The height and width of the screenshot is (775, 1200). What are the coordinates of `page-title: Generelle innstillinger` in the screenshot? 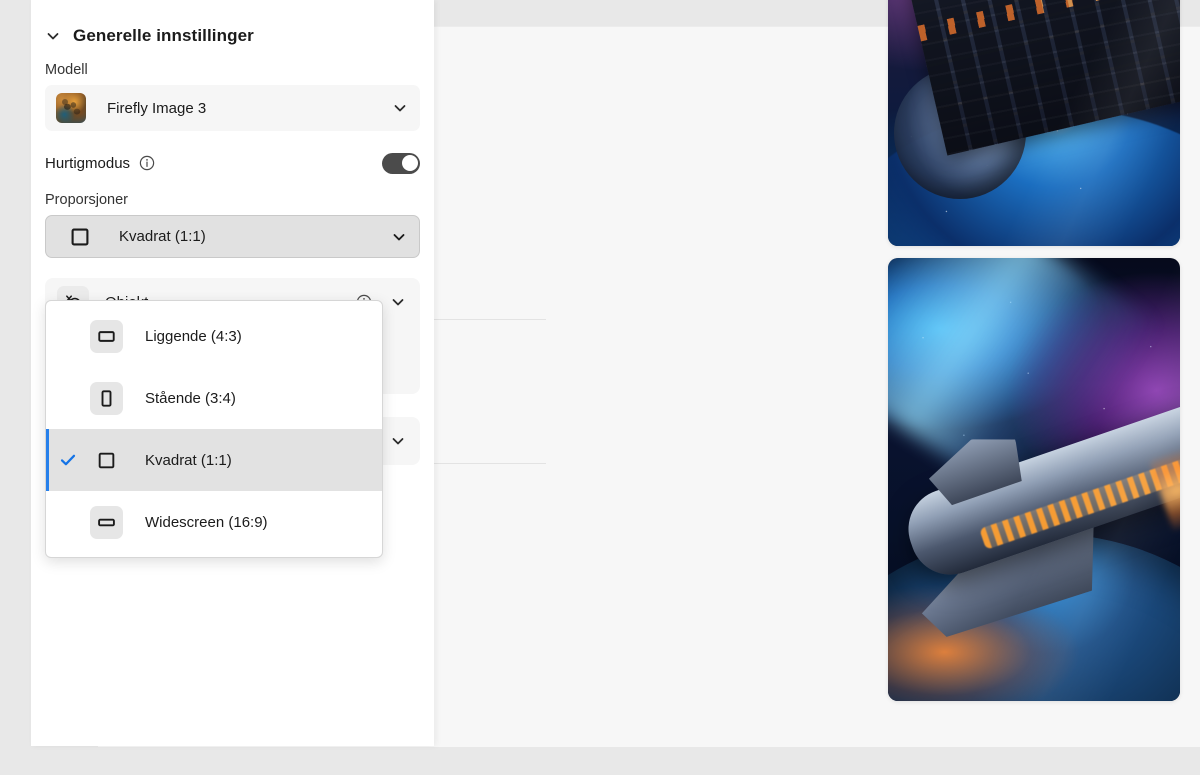 It's located at (163, 35).